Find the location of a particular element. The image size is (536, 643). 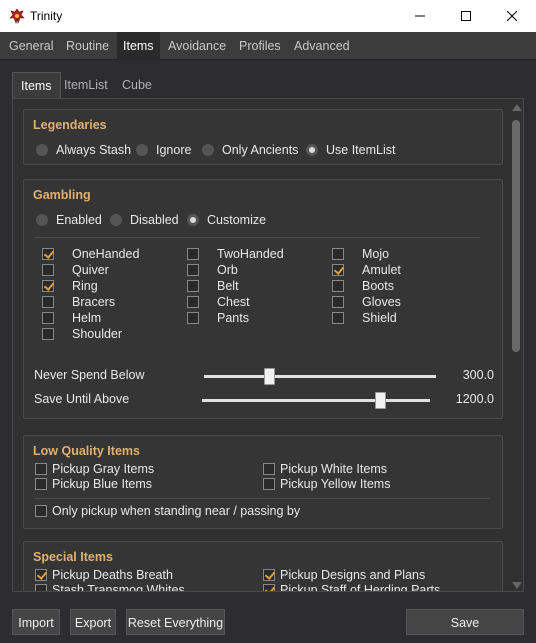

gambling-title: Gambling is located at coordinates (62, 195).